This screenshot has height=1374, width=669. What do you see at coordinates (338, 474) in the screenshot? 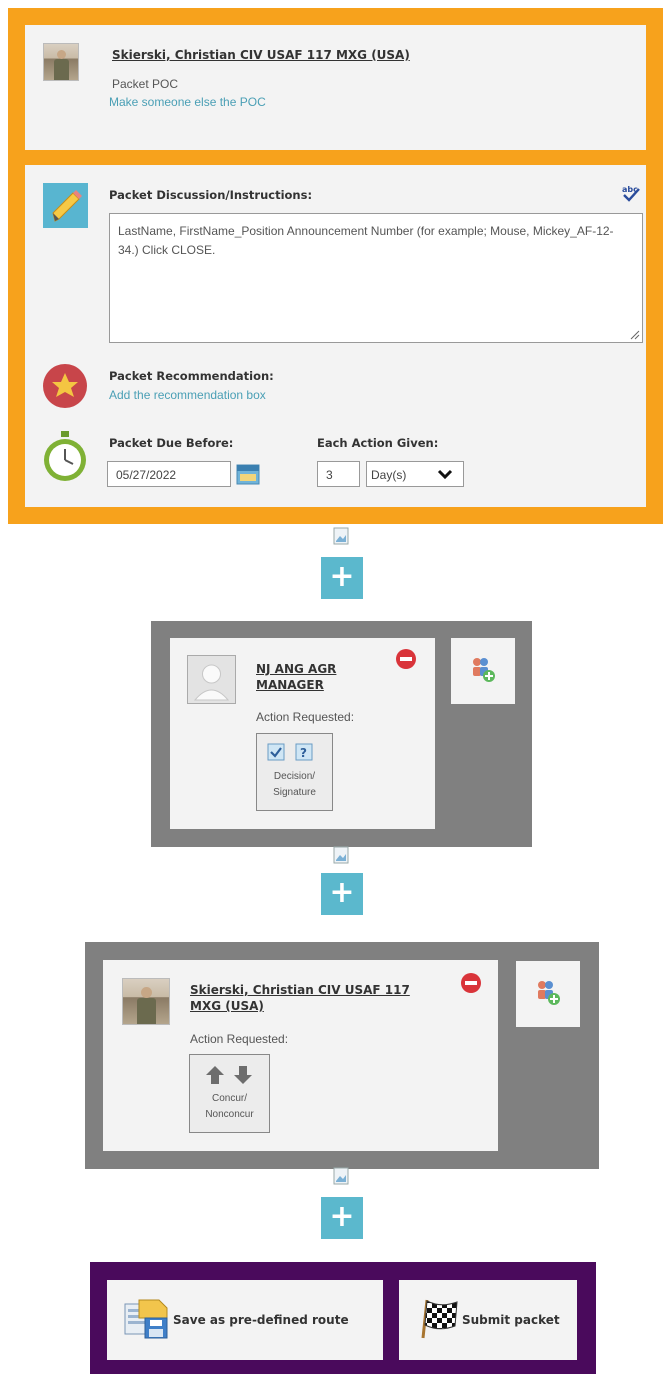
I see `each-action-days-input: 3` at bounding box center [338, 474].